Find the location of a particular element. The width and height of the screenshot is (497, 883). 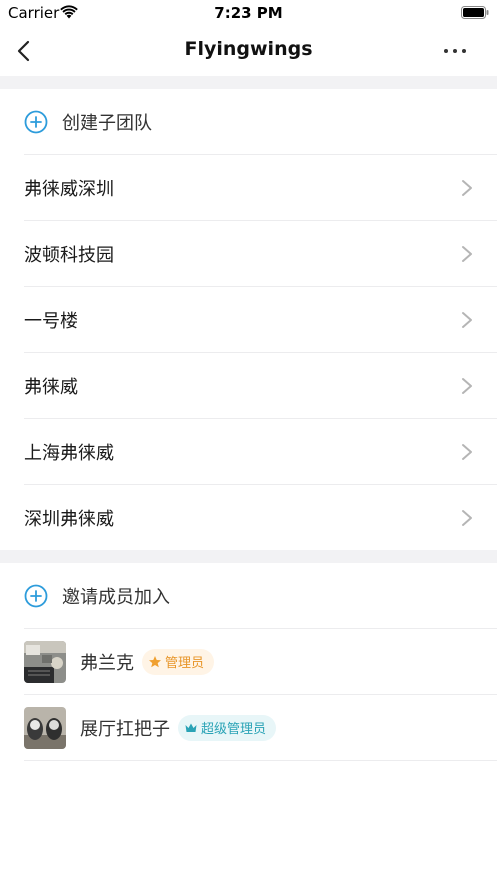

subteam-label: 弗徕威 is located at coordinates (51, 387).